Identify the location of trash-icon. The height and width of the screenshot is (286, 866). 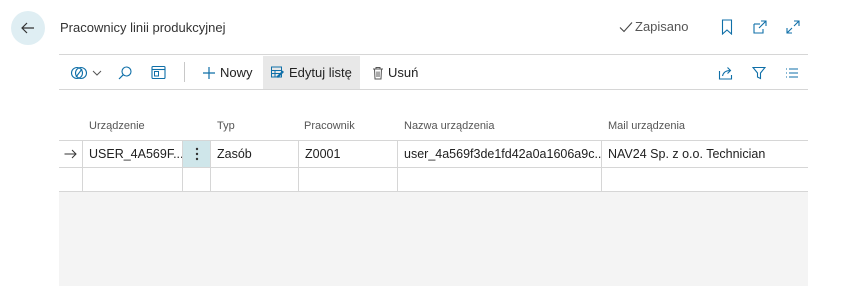
(378, 72).